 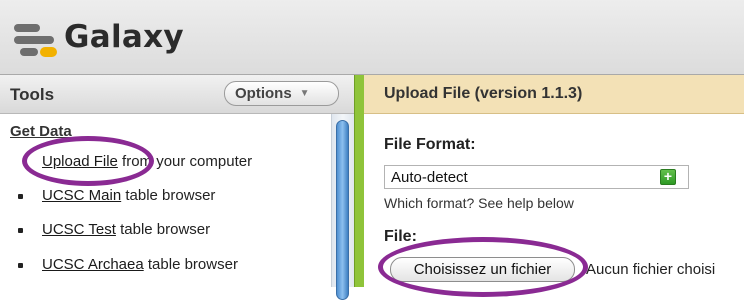 What do you see at coordinates (482, 269) in the screenshot?
I see `choose-file-button: Choisissez un fichier` at bounding box center [482, 269].